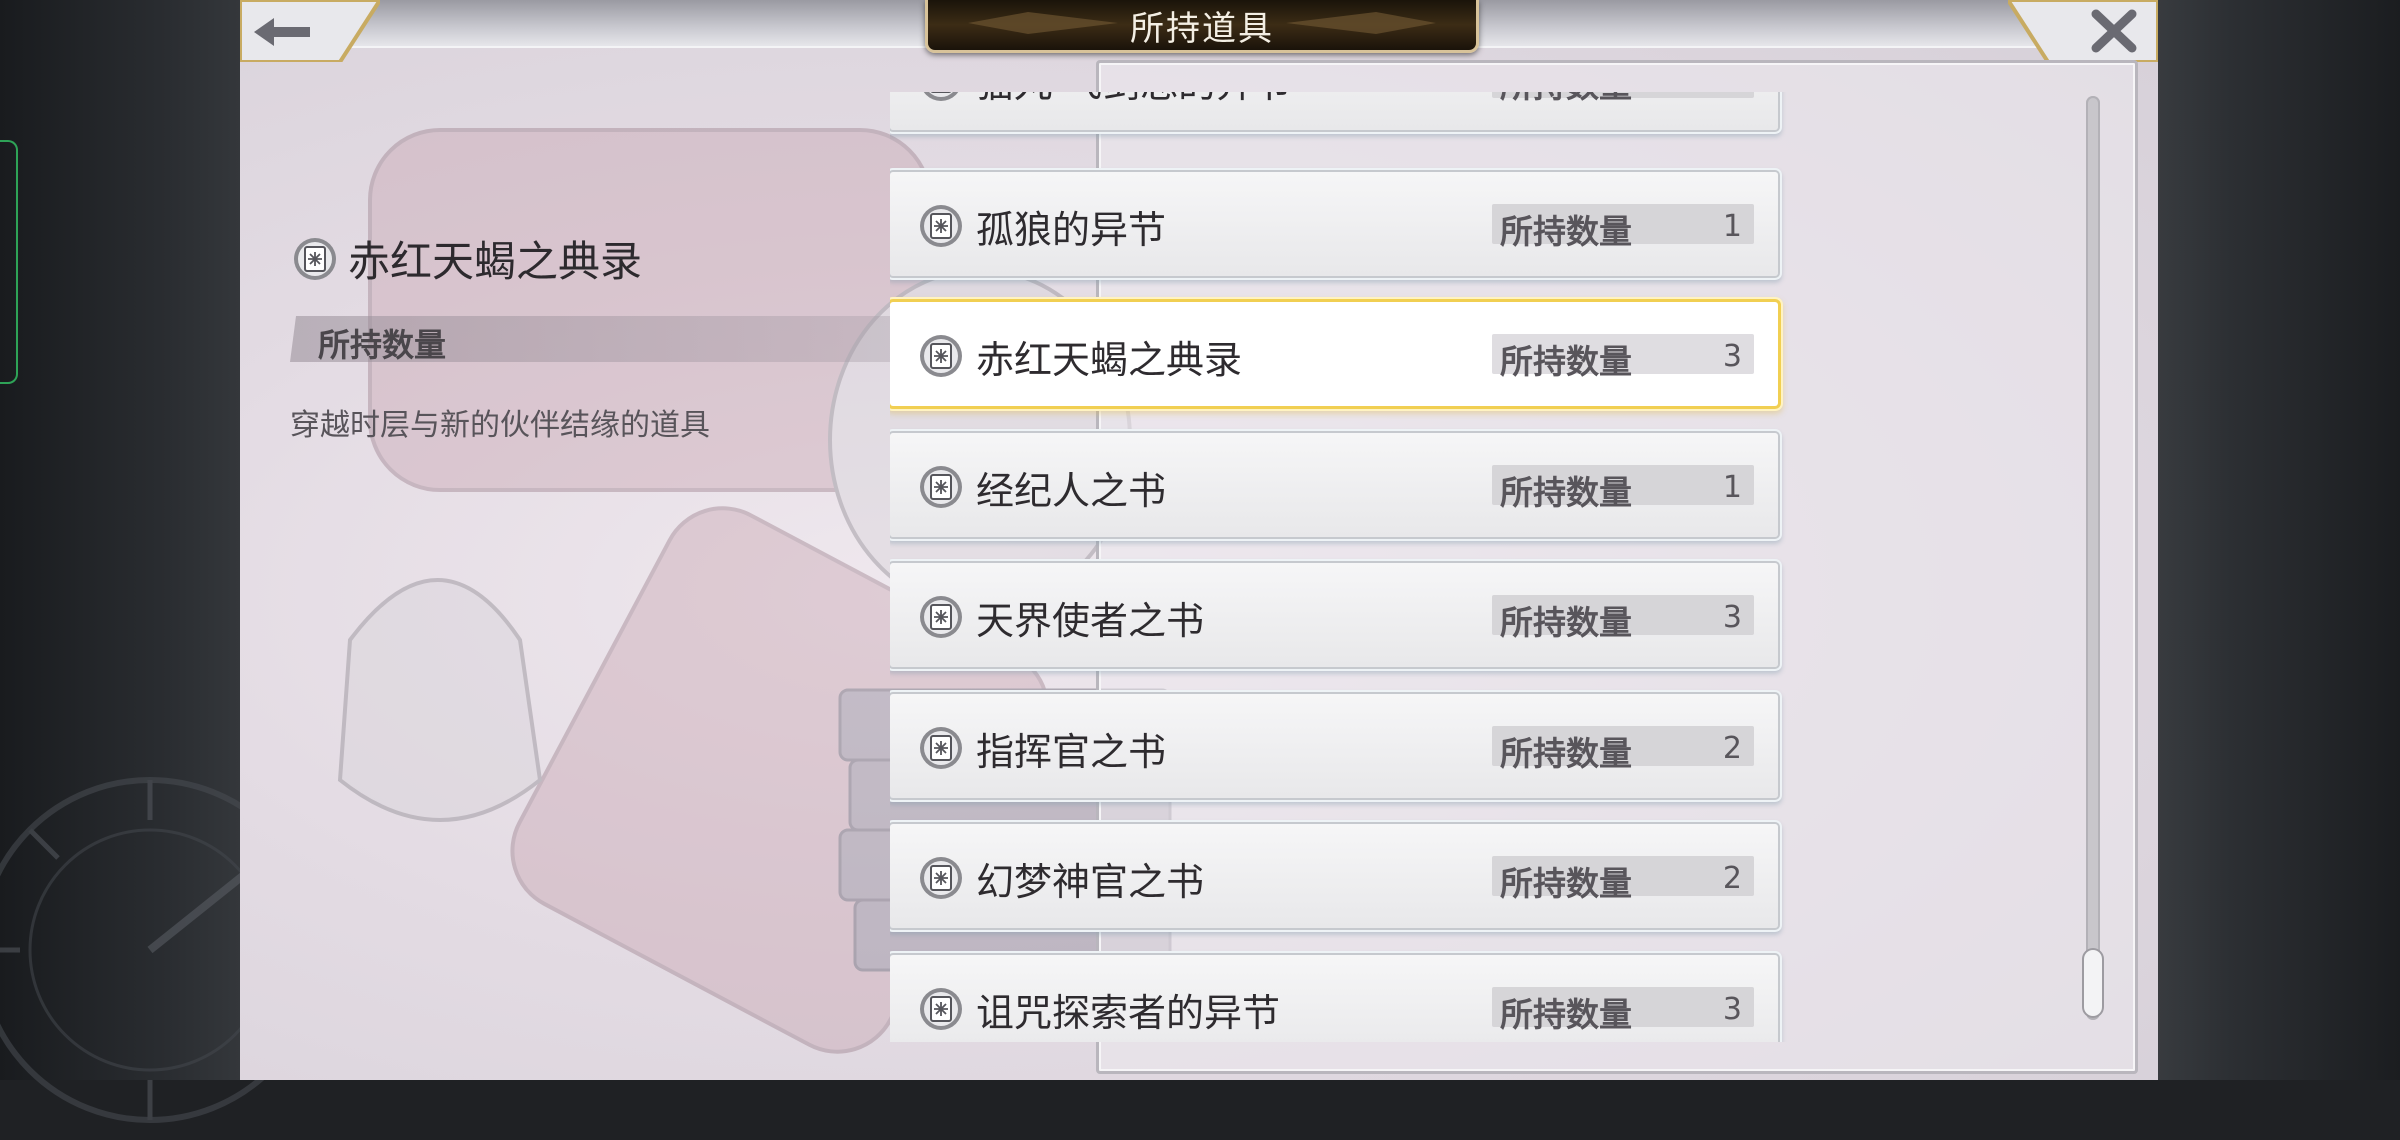  What do you see at coordinates (1071, 752) in the screenshot?
I see `item-name: 指挥官之书` at bounding box center [1071, 752].